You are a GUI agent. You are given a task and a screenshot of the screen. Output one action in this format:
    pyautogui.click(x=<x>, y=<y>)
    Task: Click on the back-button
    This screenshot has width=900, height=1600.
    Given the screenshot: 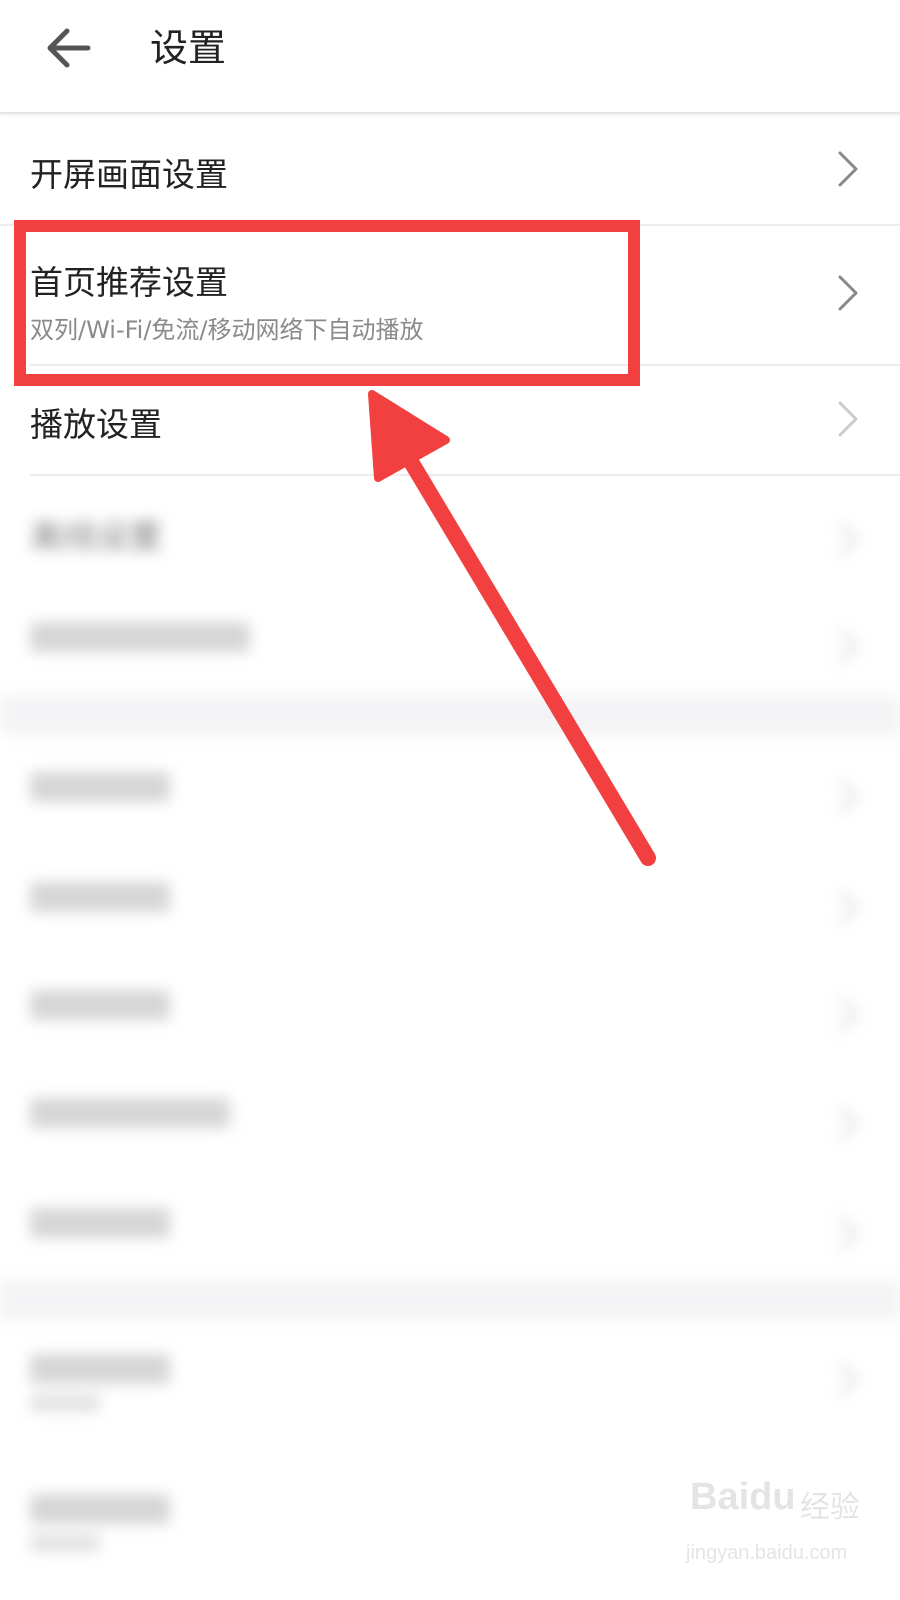 What is the action you would take?
    pyautogui.click(x=68, y=48)
    